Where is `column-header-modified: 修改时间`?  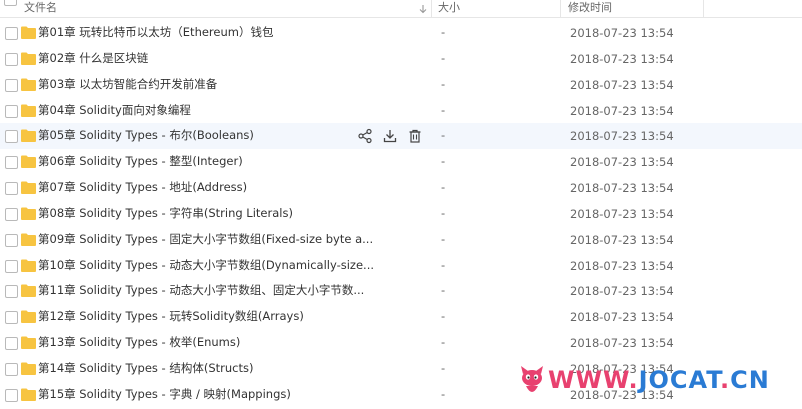
column-header-modified: 修改时间 is located at coordinates (590, 8).